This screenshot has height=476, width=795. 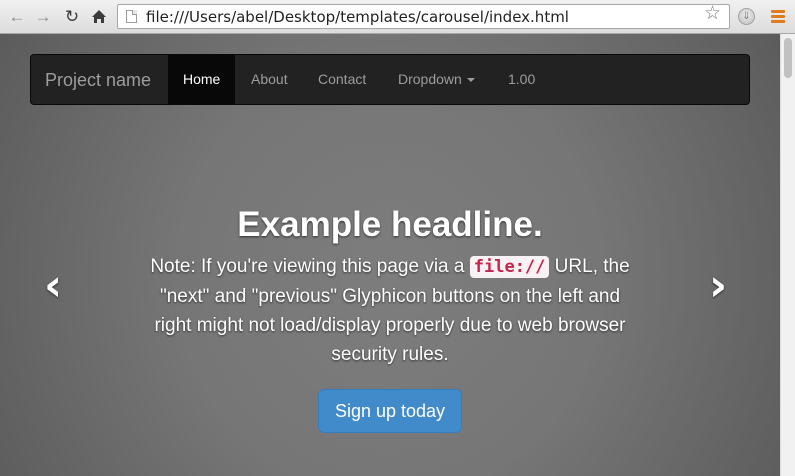 I want to click on dropdown-label: Dropdown, so click(x=430, y=79).